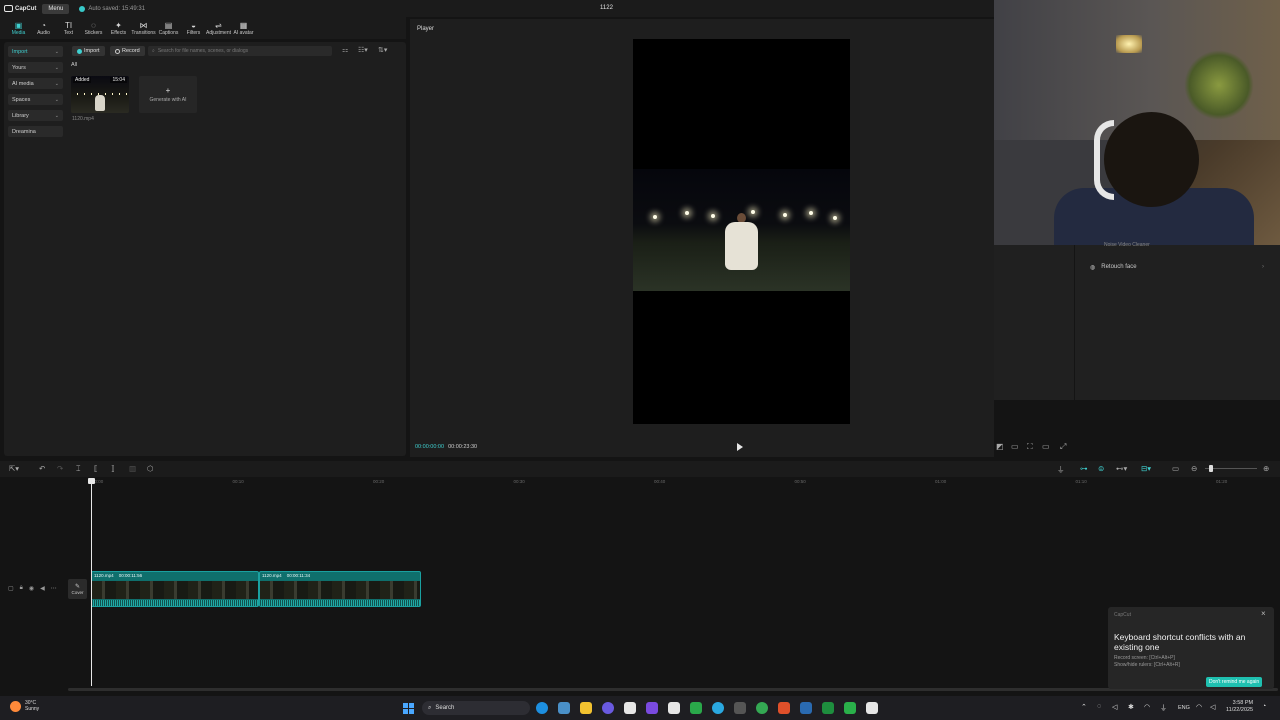 The image size is (1280, 720). What do you see at coordinates (1063, 447) in the screenshot?
I see `fullscreen-icon: ⤢` at bounding box center [1063, 447].